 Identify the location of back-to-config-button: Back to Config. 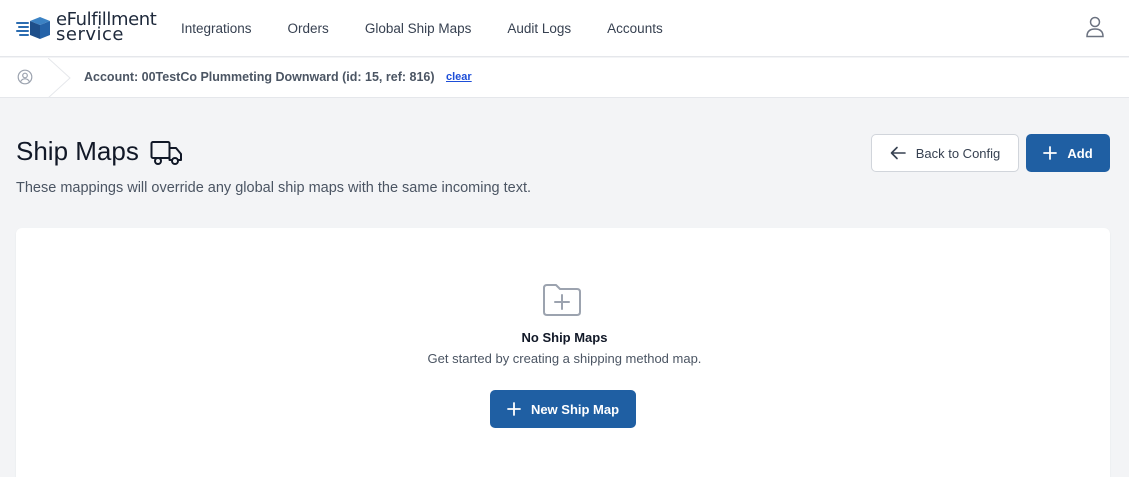
(945, 153).